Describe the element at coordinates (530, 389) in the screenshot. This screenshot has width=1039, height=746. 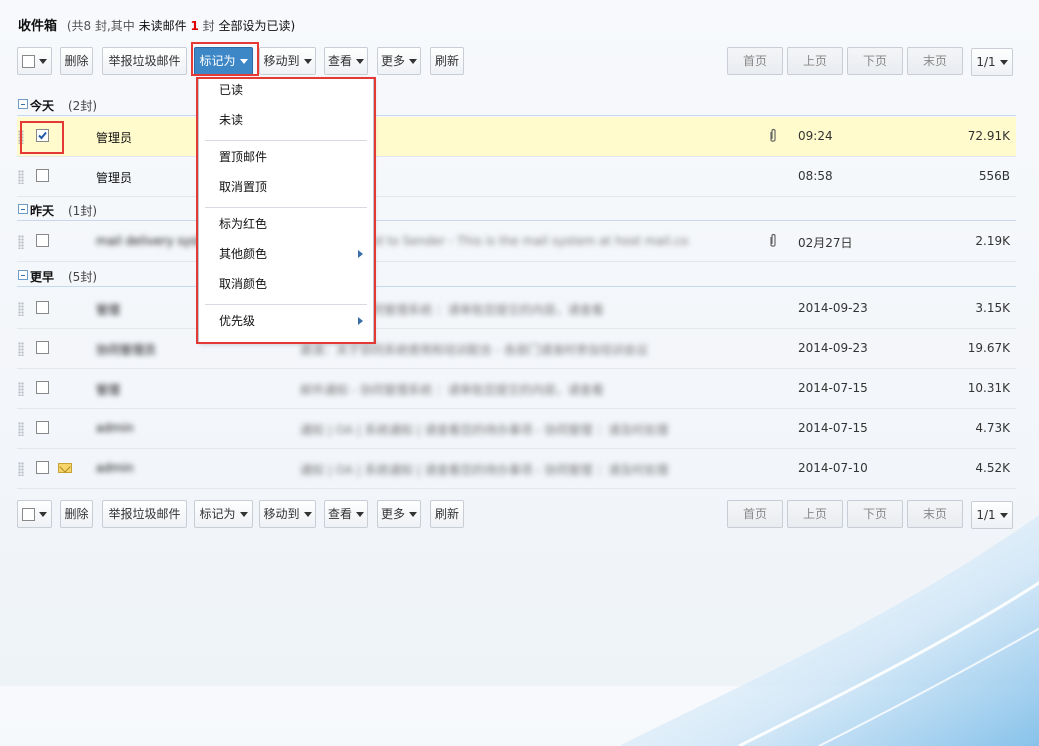
I see `mail-subject: 邮件通知 - 协同管理系统 ：请审批您提交的内容，请查看` at that location.